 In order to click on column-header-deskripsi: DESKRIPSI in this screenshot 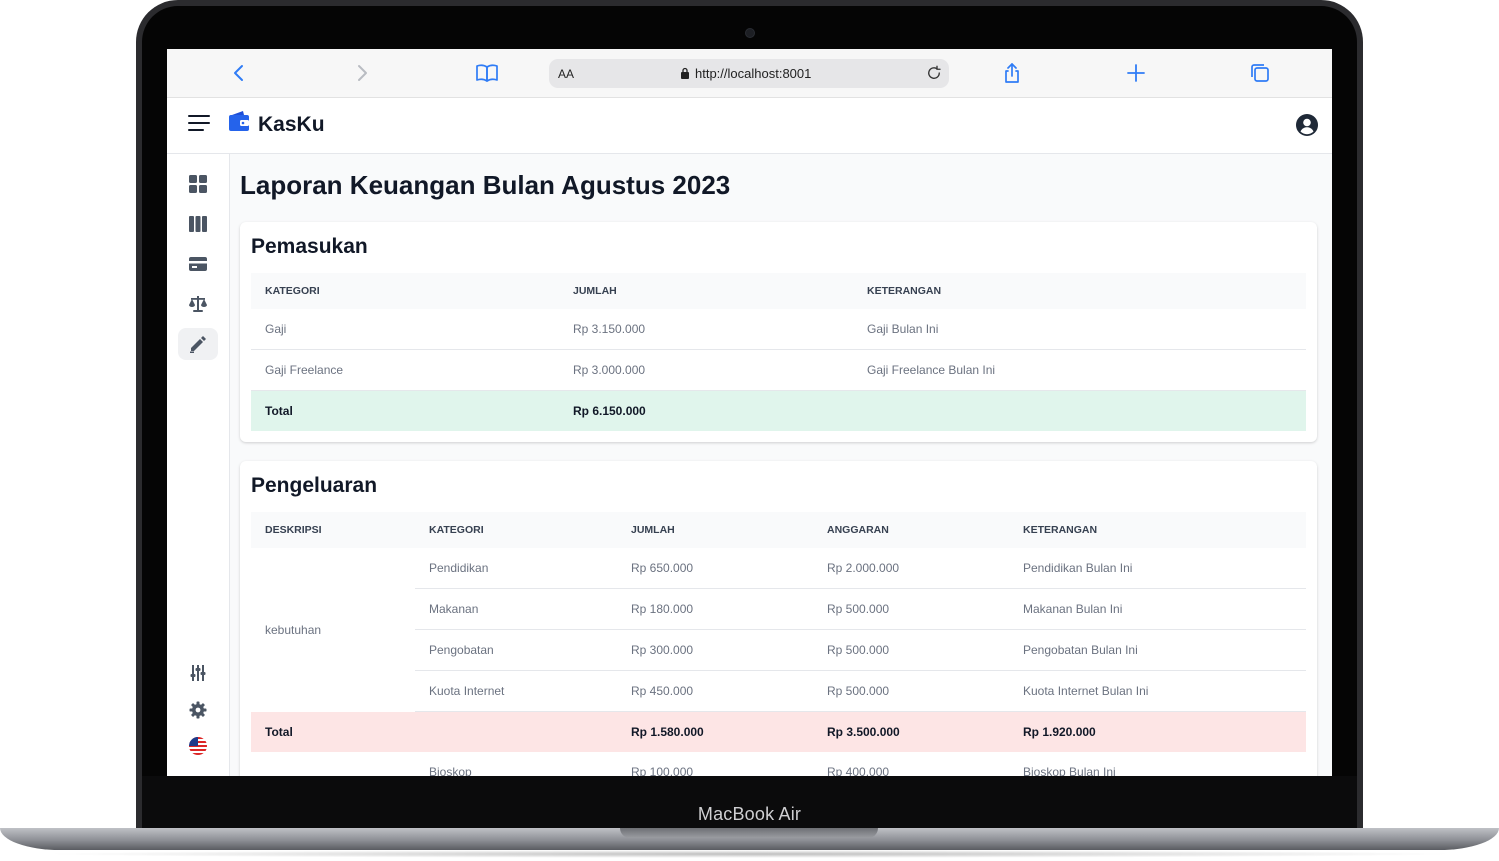, I will do `click(333, 530)`.